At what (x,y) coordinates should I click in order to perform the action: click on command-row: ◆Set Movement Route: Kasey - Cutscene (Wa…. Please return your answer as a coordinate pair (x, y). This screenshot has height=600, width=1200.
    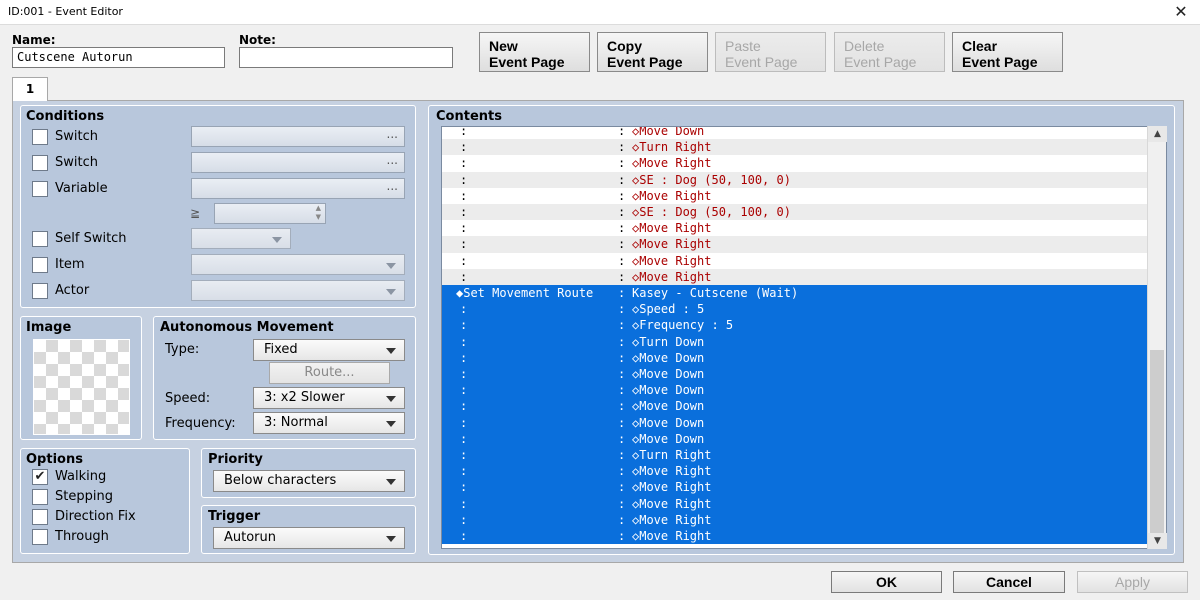
    Looking at the image, I should click on (794, 293).